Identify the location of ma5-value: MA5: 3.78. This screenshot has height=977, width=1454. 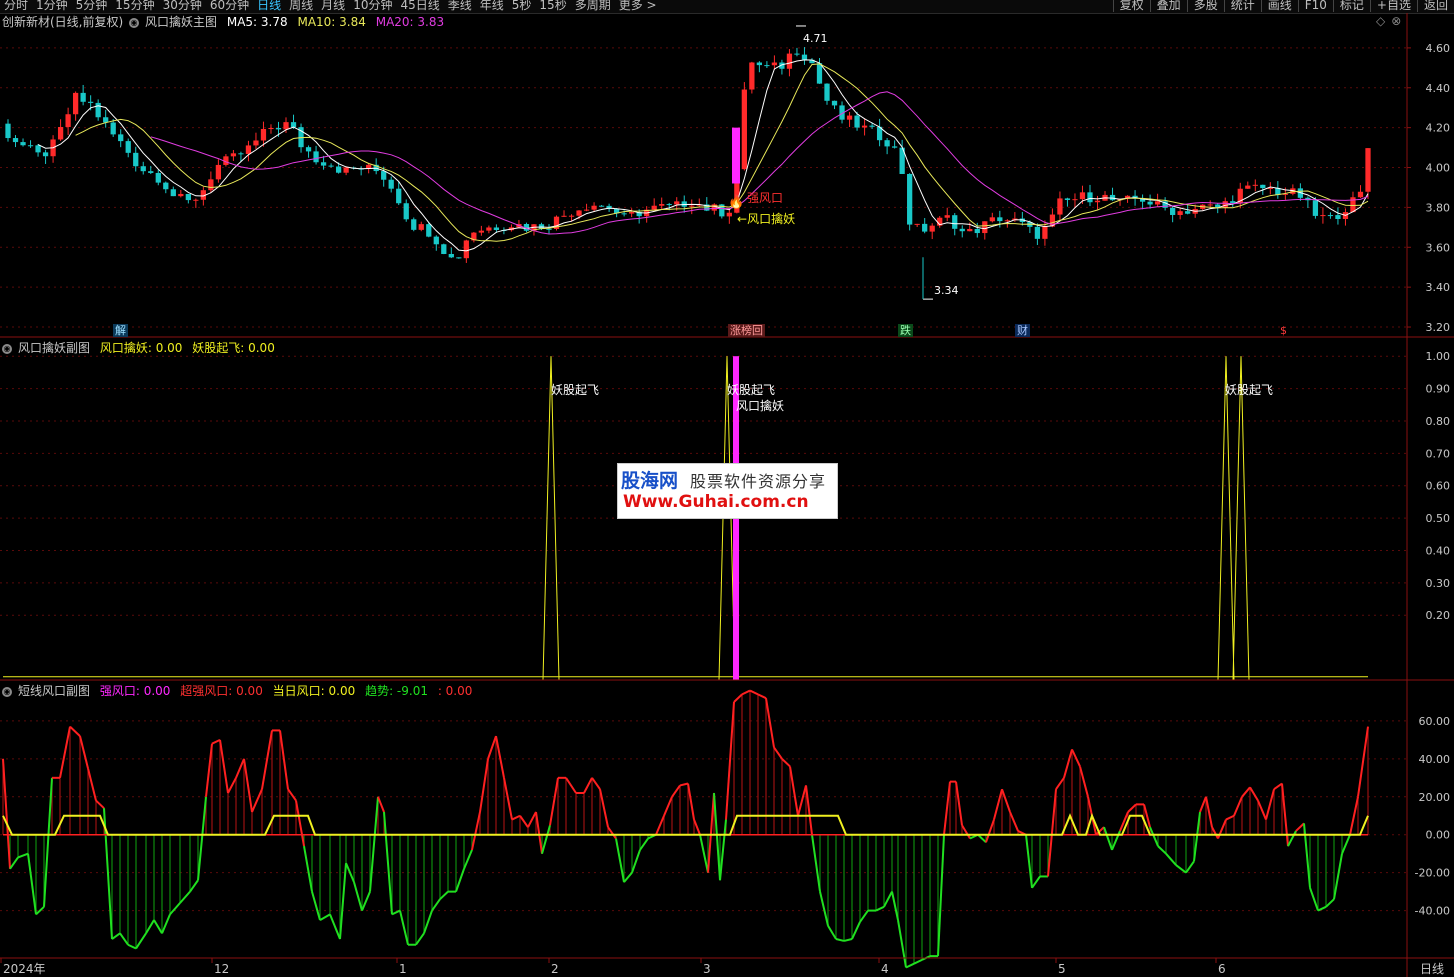
(257, 22).